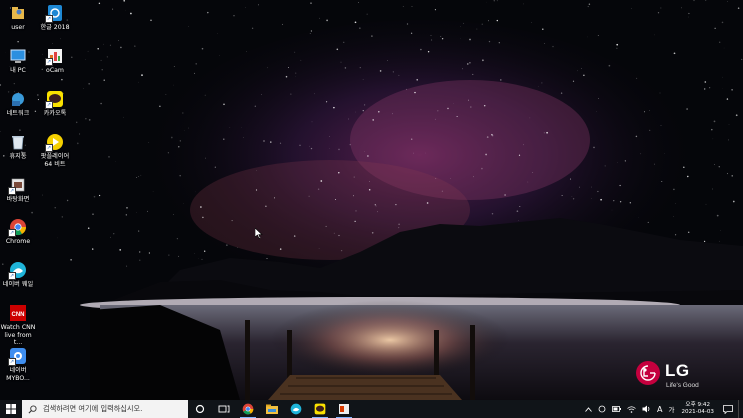 The height and width of the screenshot is (418, 743). I want to click on taskbar-chrome-button, so click(248, 409).